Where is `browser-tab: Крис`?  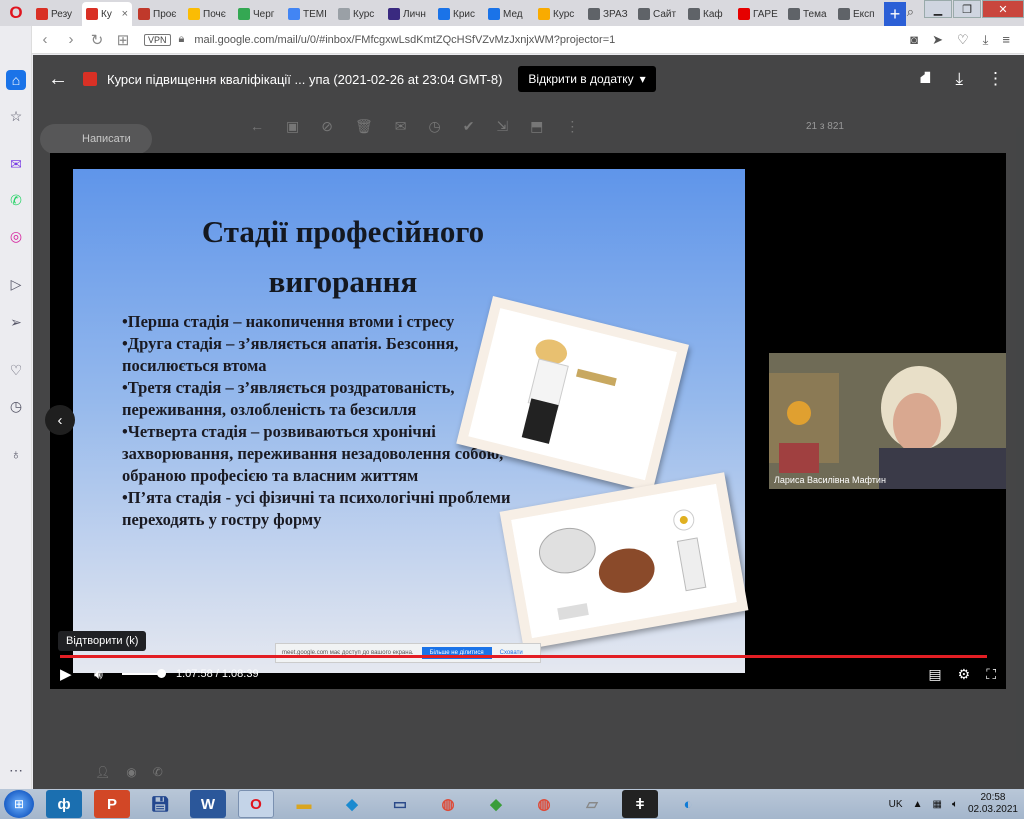 browser-tab: Крис is located at coordinates (458, 14).